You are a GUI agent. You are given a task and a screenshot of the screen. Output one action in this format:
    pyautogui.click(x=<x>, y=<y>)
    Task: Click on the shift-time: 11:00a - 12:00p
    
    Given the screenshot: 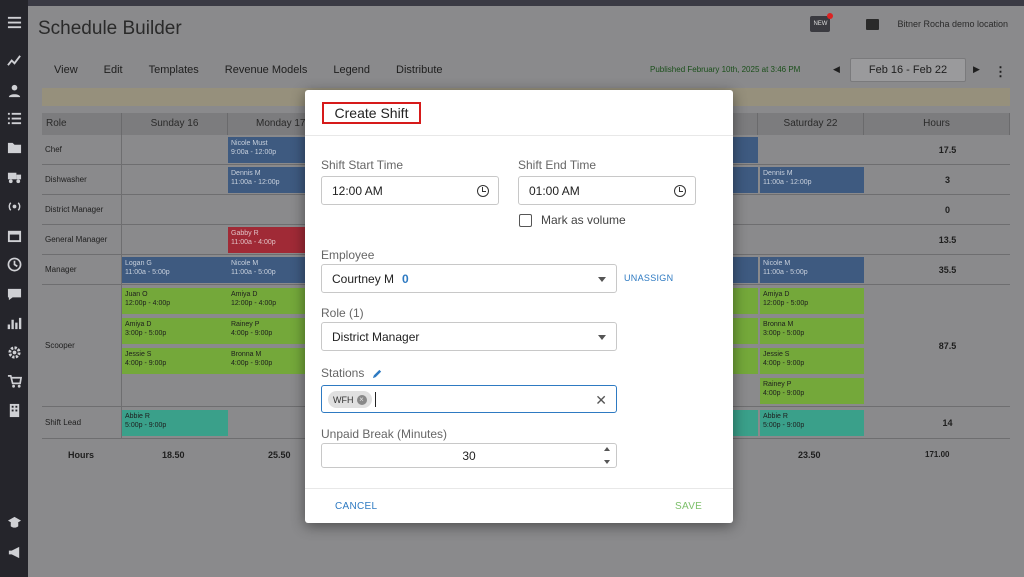 What is the action you would take?
    pyautogui.click(x=787, y=183)
    